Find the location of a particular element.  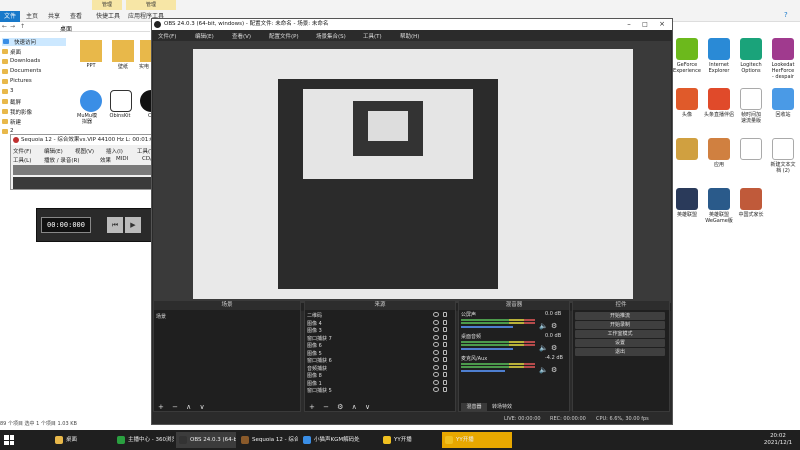

sequoia-menu-item: 视图(V) is located at coordinates (84, 151).